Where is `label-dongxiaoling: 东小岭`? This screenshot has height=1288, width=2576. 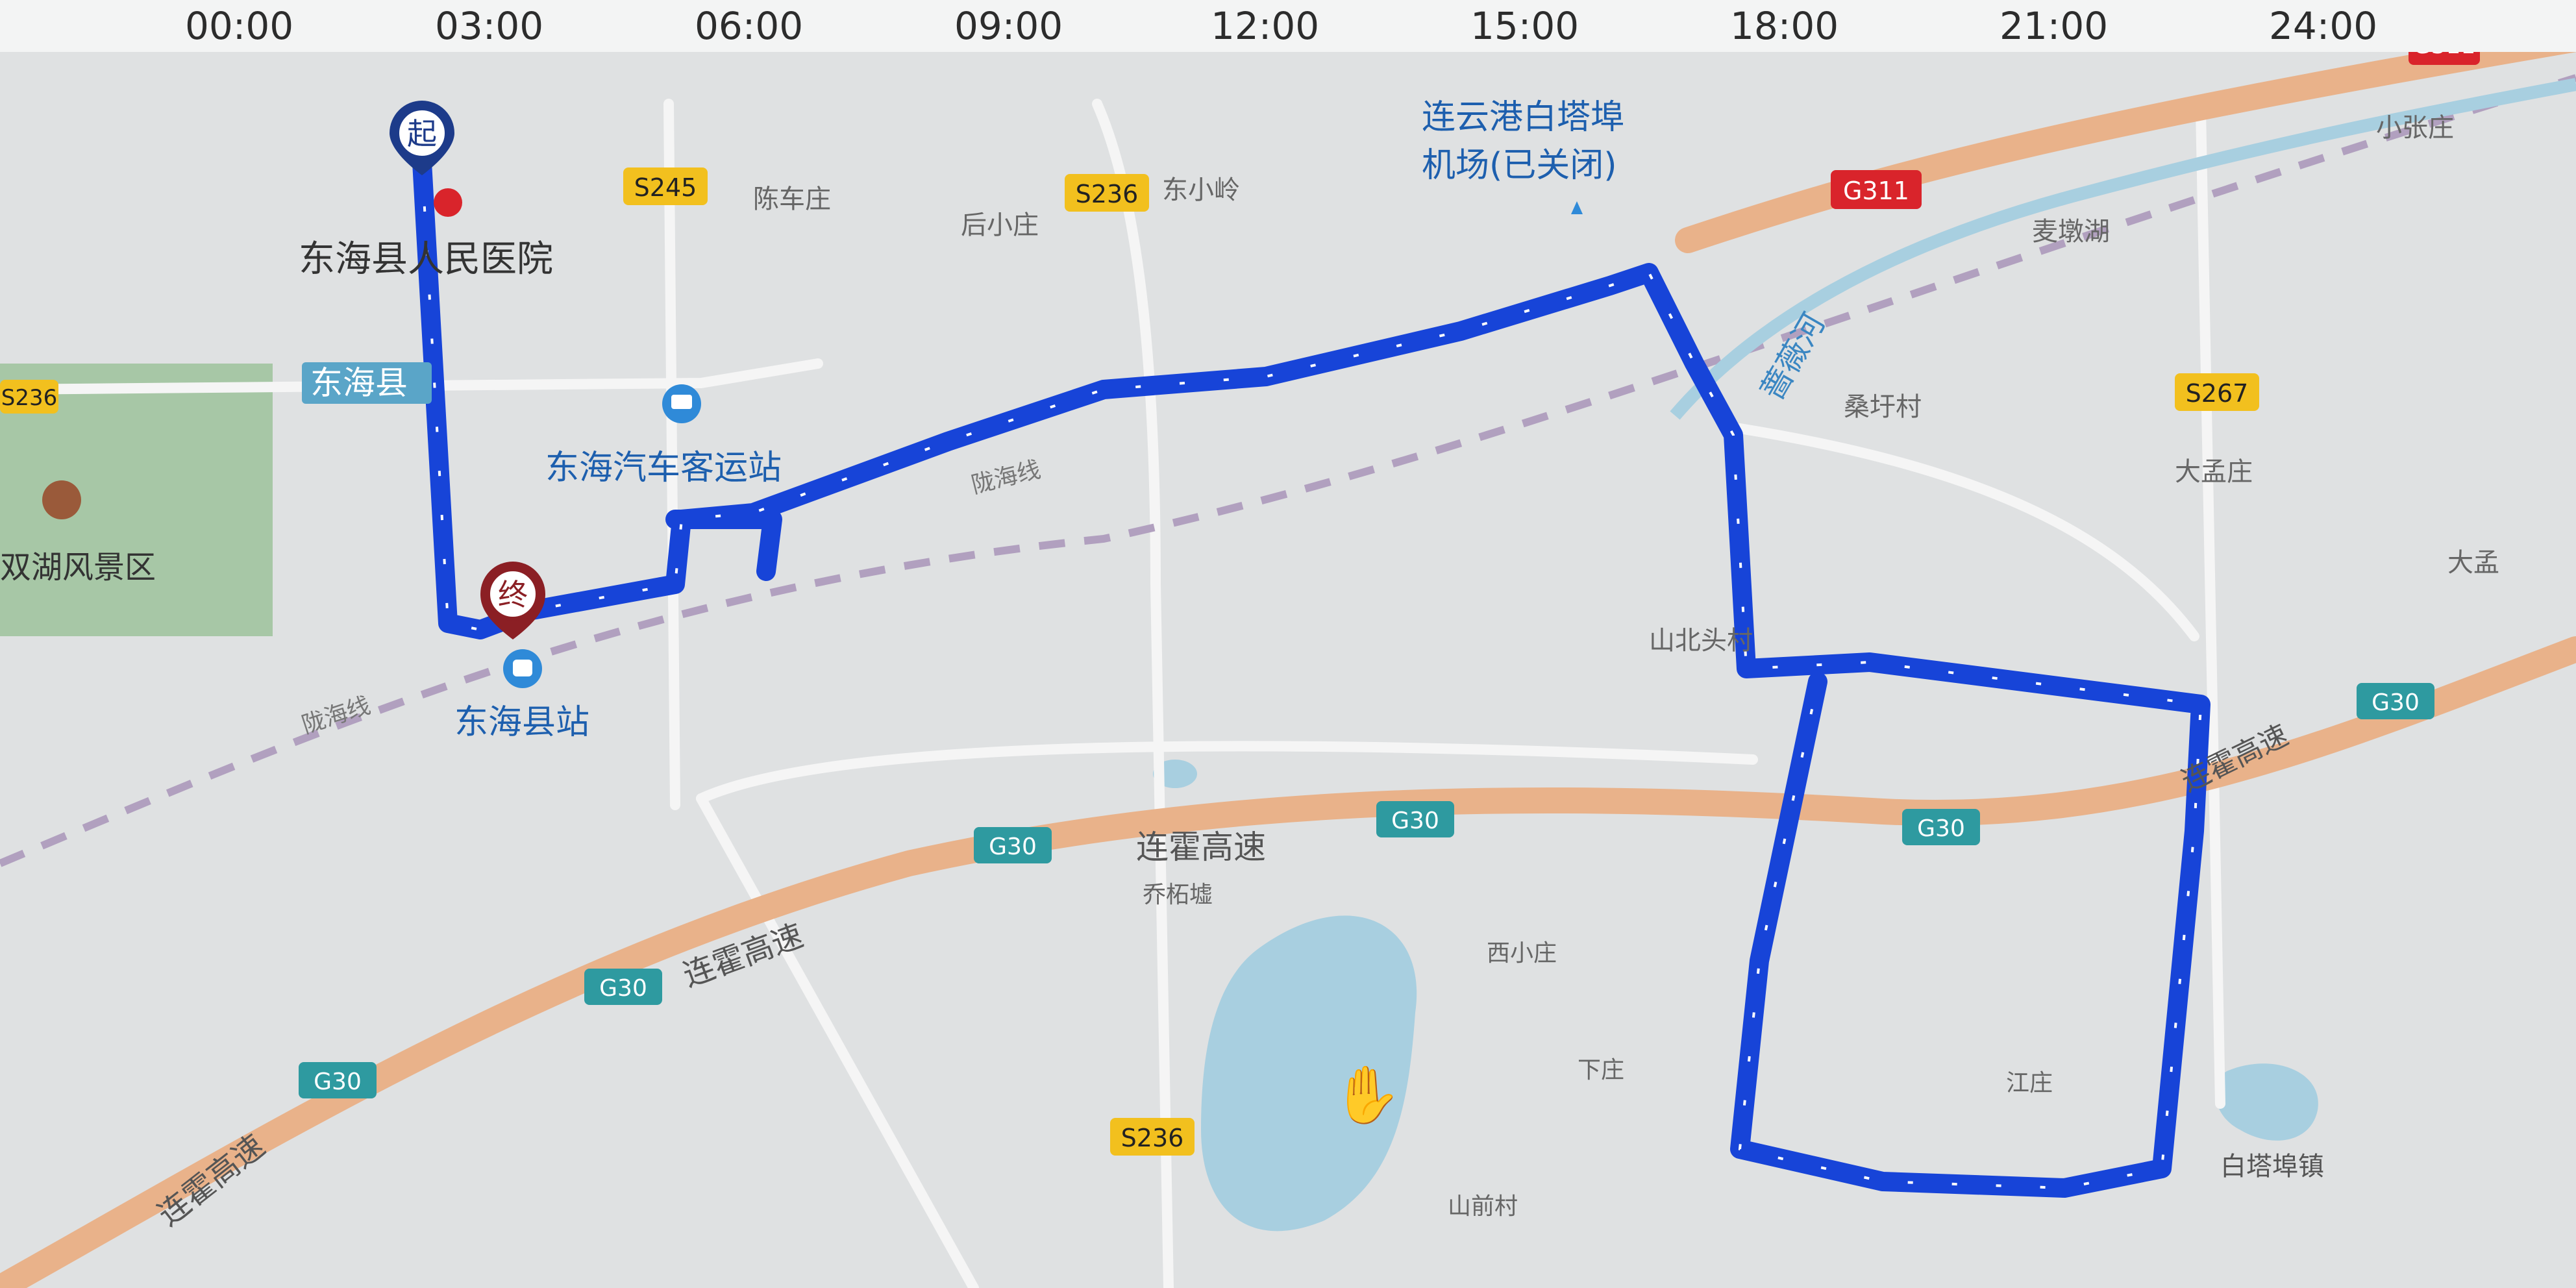 label-dongxiaoling: 东小岭 is located at coordinates (1201, 190).